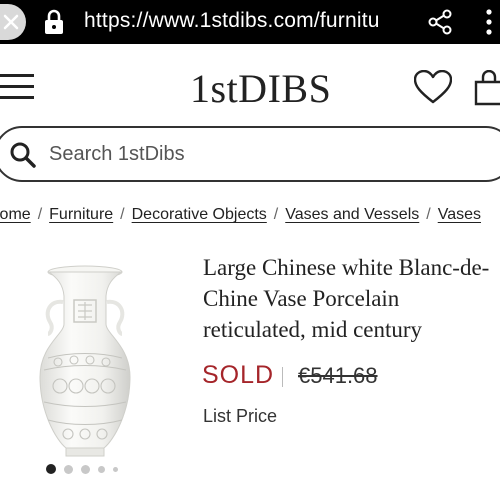  What do you see at coordinates (81, 214) in the screenshot?
I see `breadcrumb-furniture: Furniture` at bounding box center [81, 214].